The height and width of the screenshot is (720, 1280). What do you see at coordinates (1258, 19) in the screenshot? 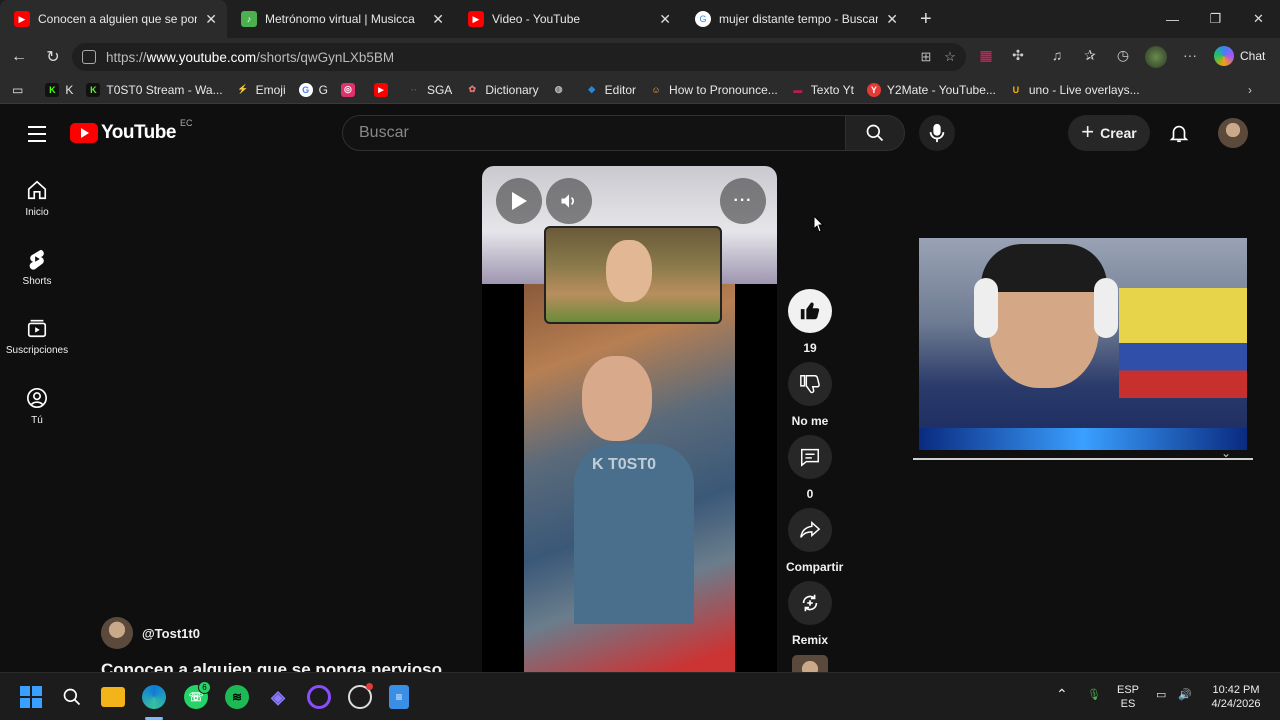
I see `close-window-icon: ✕` at bounding box center [1258, 19].